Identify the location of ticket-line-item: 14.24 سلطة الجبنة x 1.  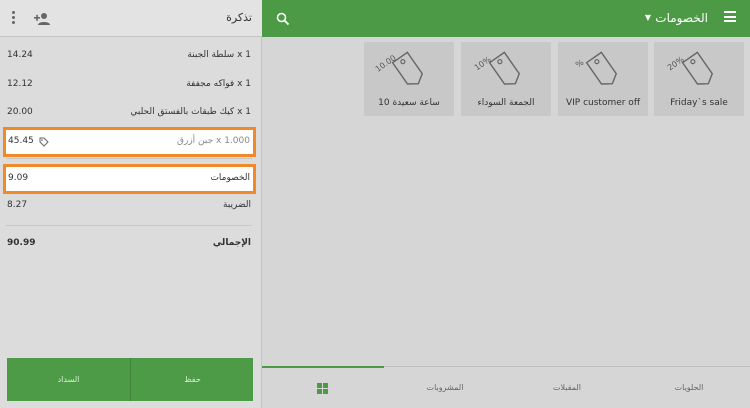
(129, 56).